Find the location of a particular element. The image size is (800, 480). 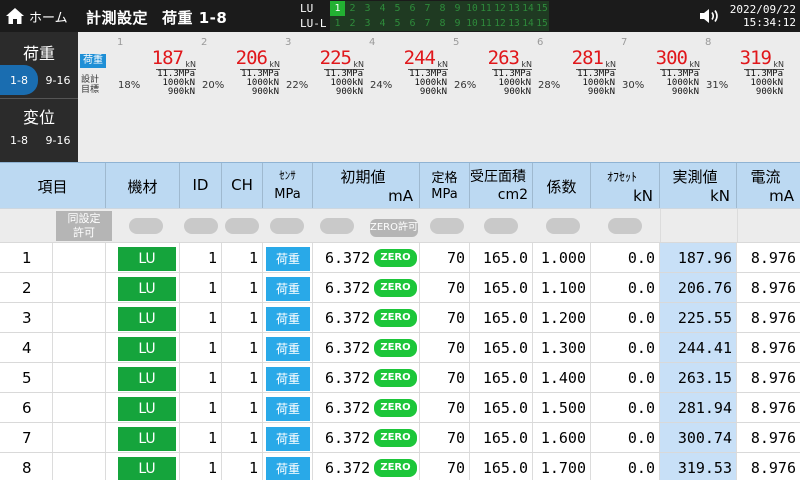

sidebar-load-1-8: 1-8 is located at coordinates (19, 80).